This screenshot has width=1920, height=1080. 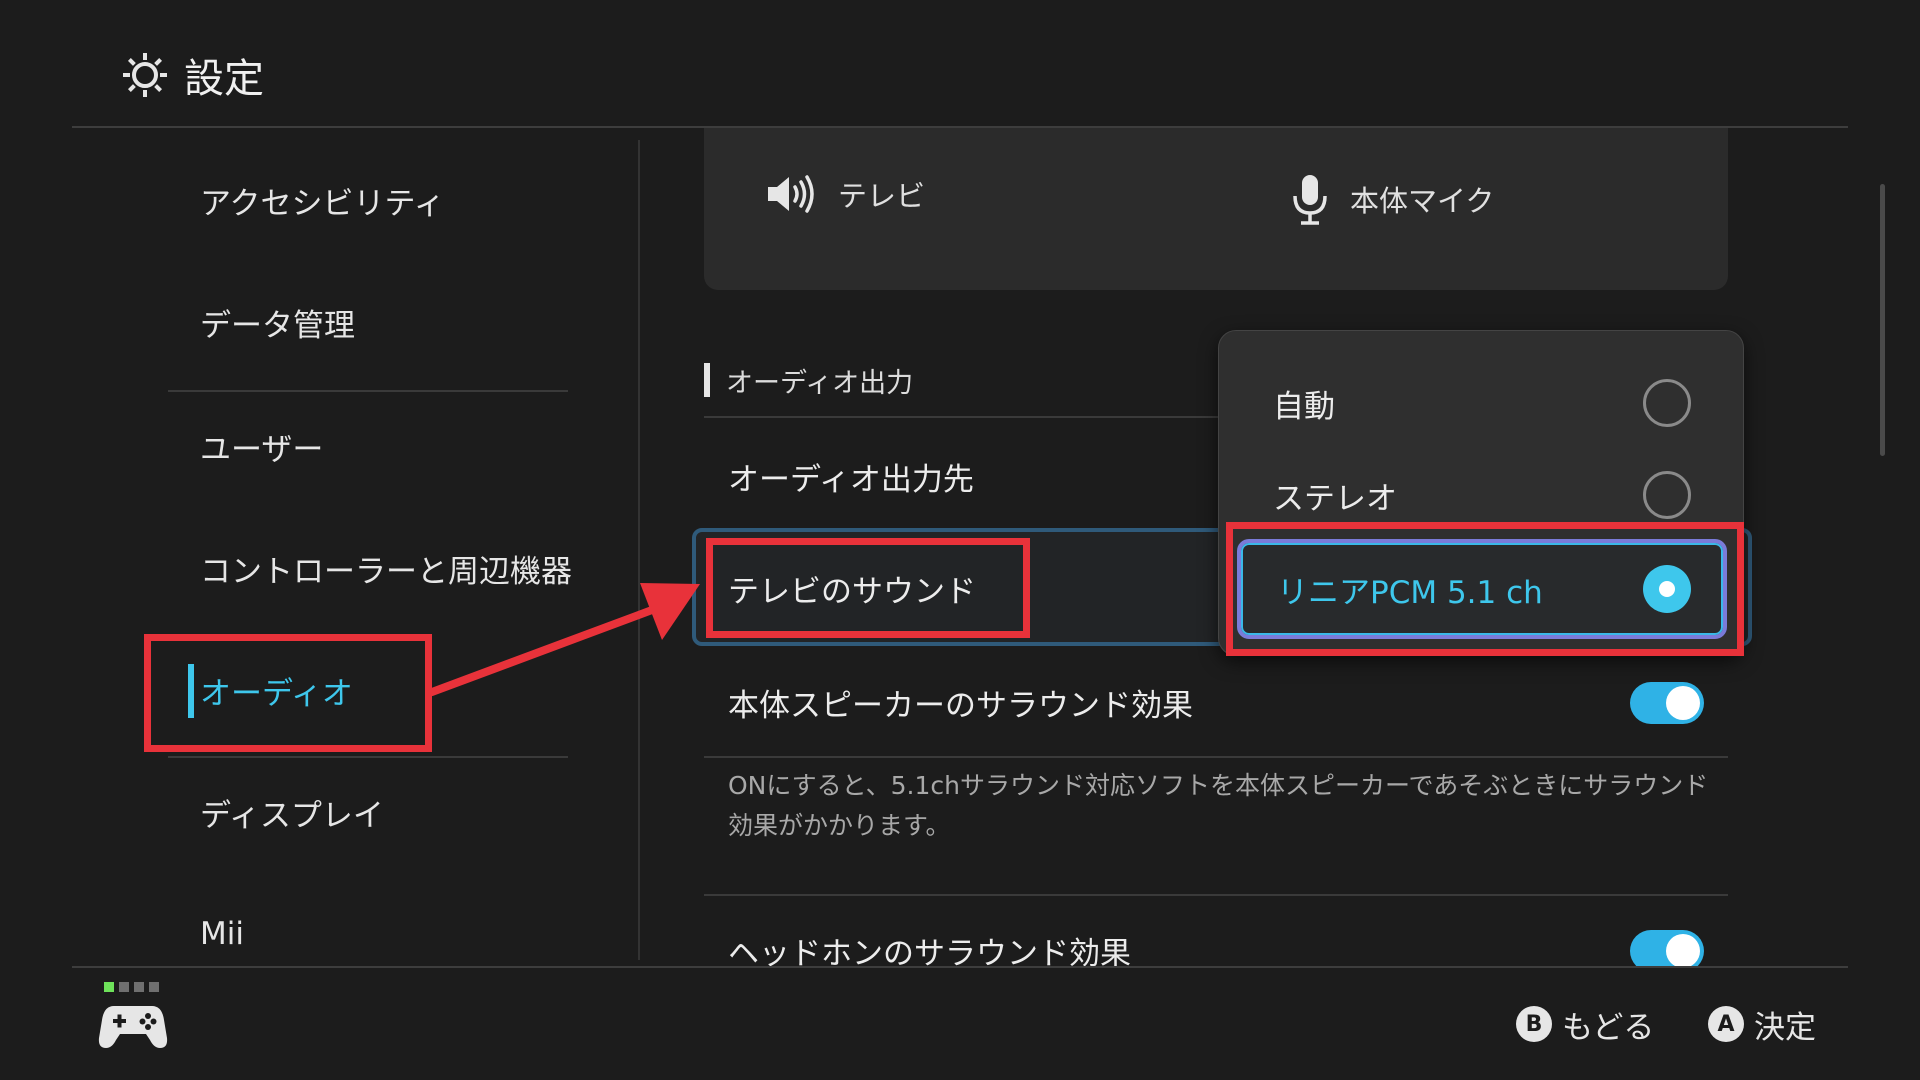 What do you see at coordinates (960, 1024) in the screenshot?
I see `footer: B もどる A 決定` at bounding box center [960, 1024].